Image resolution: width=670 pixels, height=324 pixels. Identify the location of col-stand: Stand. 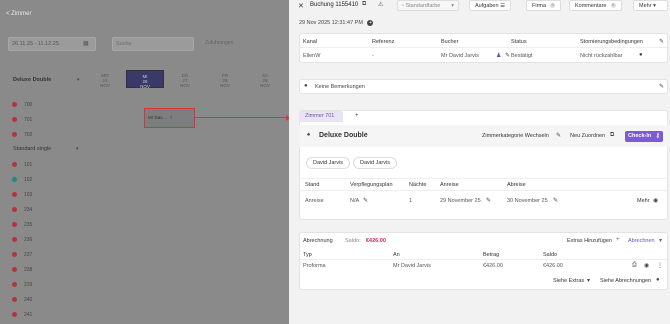
(312, 185).